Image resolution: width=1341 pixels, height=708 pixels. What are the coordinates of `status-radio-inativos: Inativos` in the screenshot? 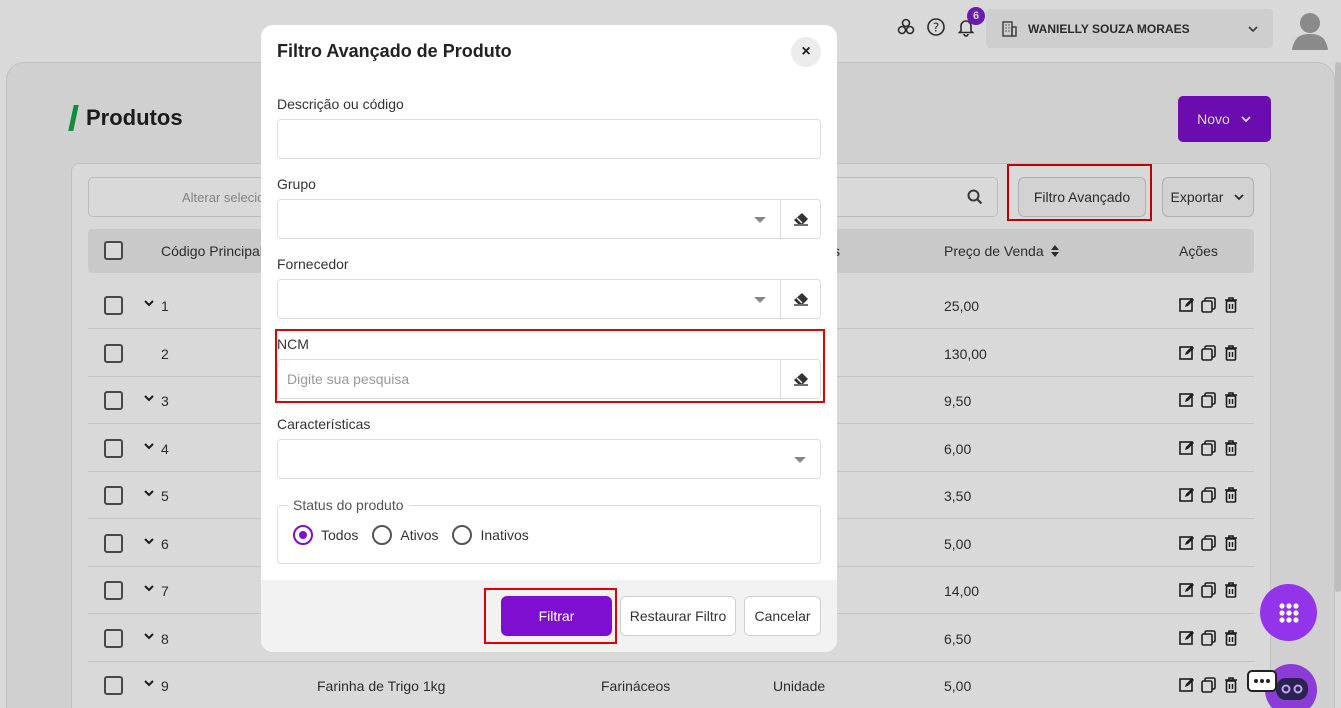 It's located at (490, 535).